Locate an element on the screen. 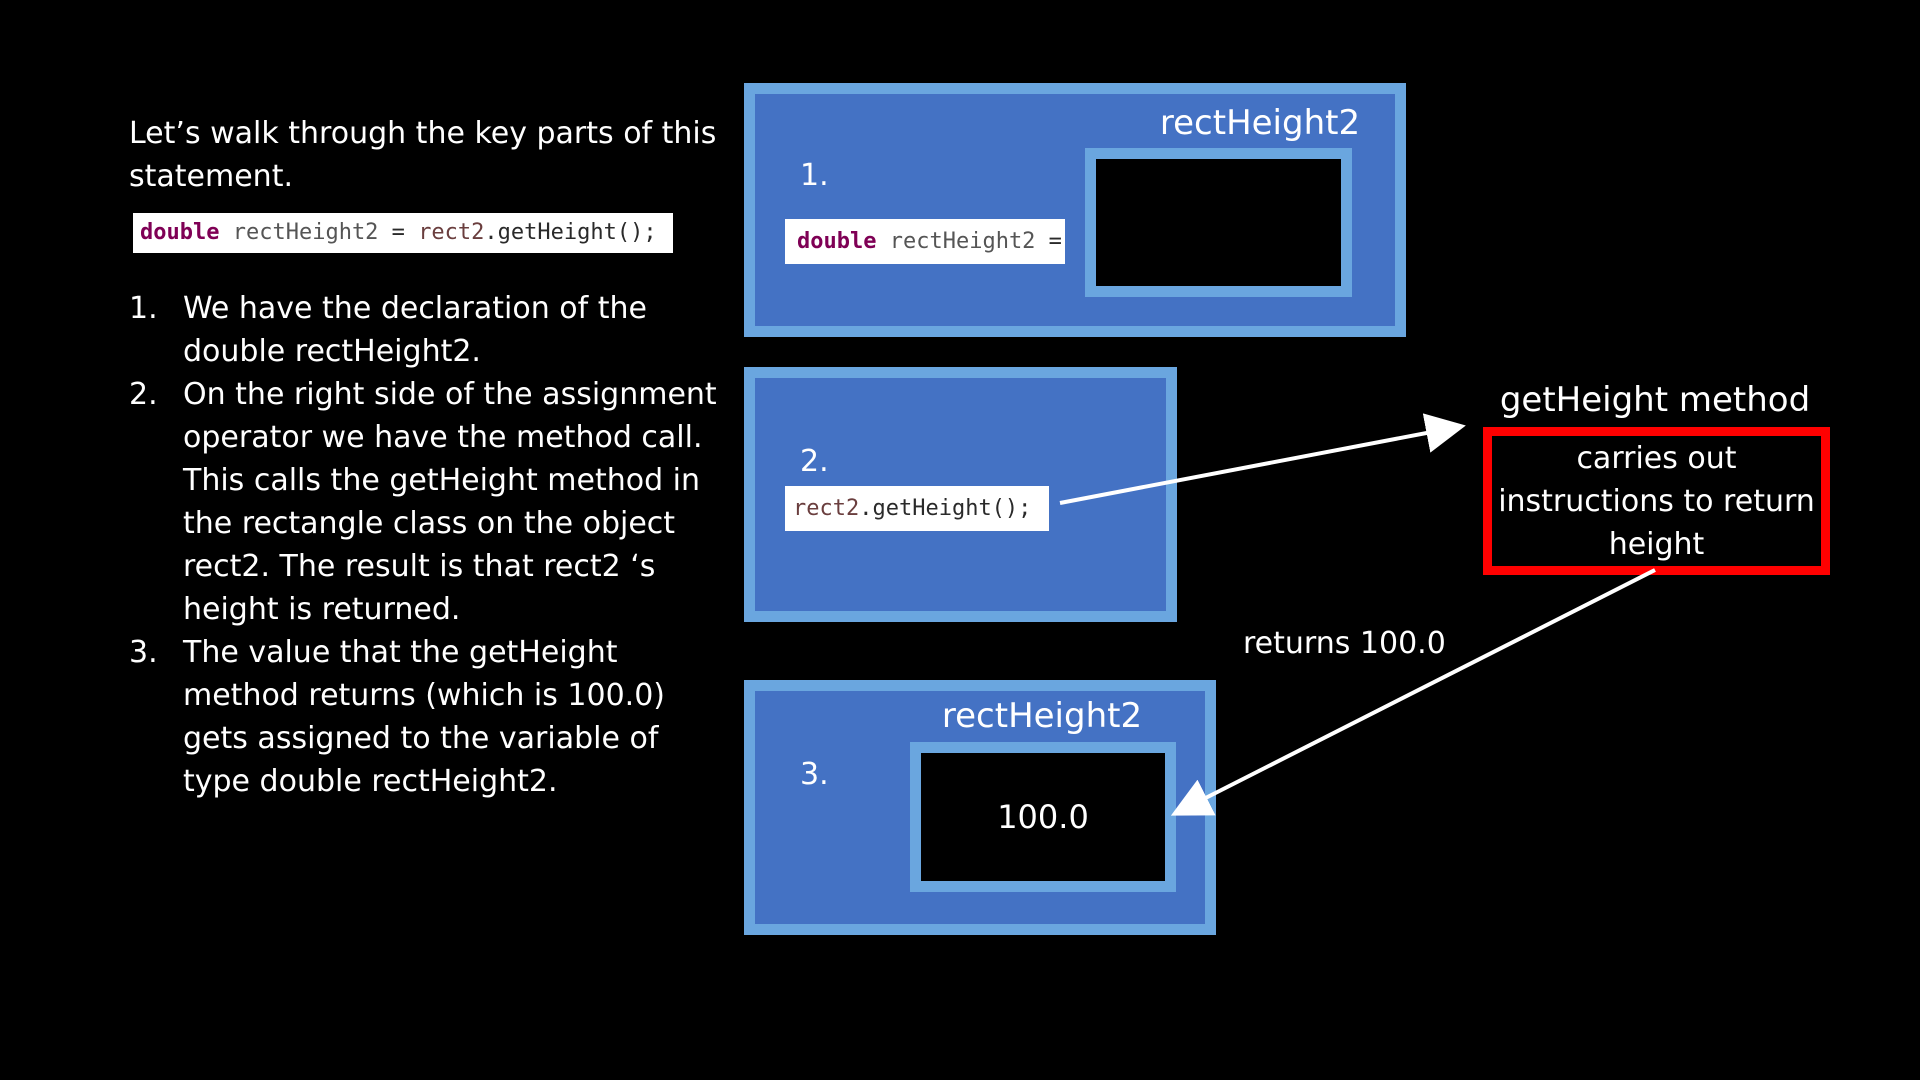 This screenshot has height=1080, width=1920. call-arrow is located at coordinates (1262, 459).